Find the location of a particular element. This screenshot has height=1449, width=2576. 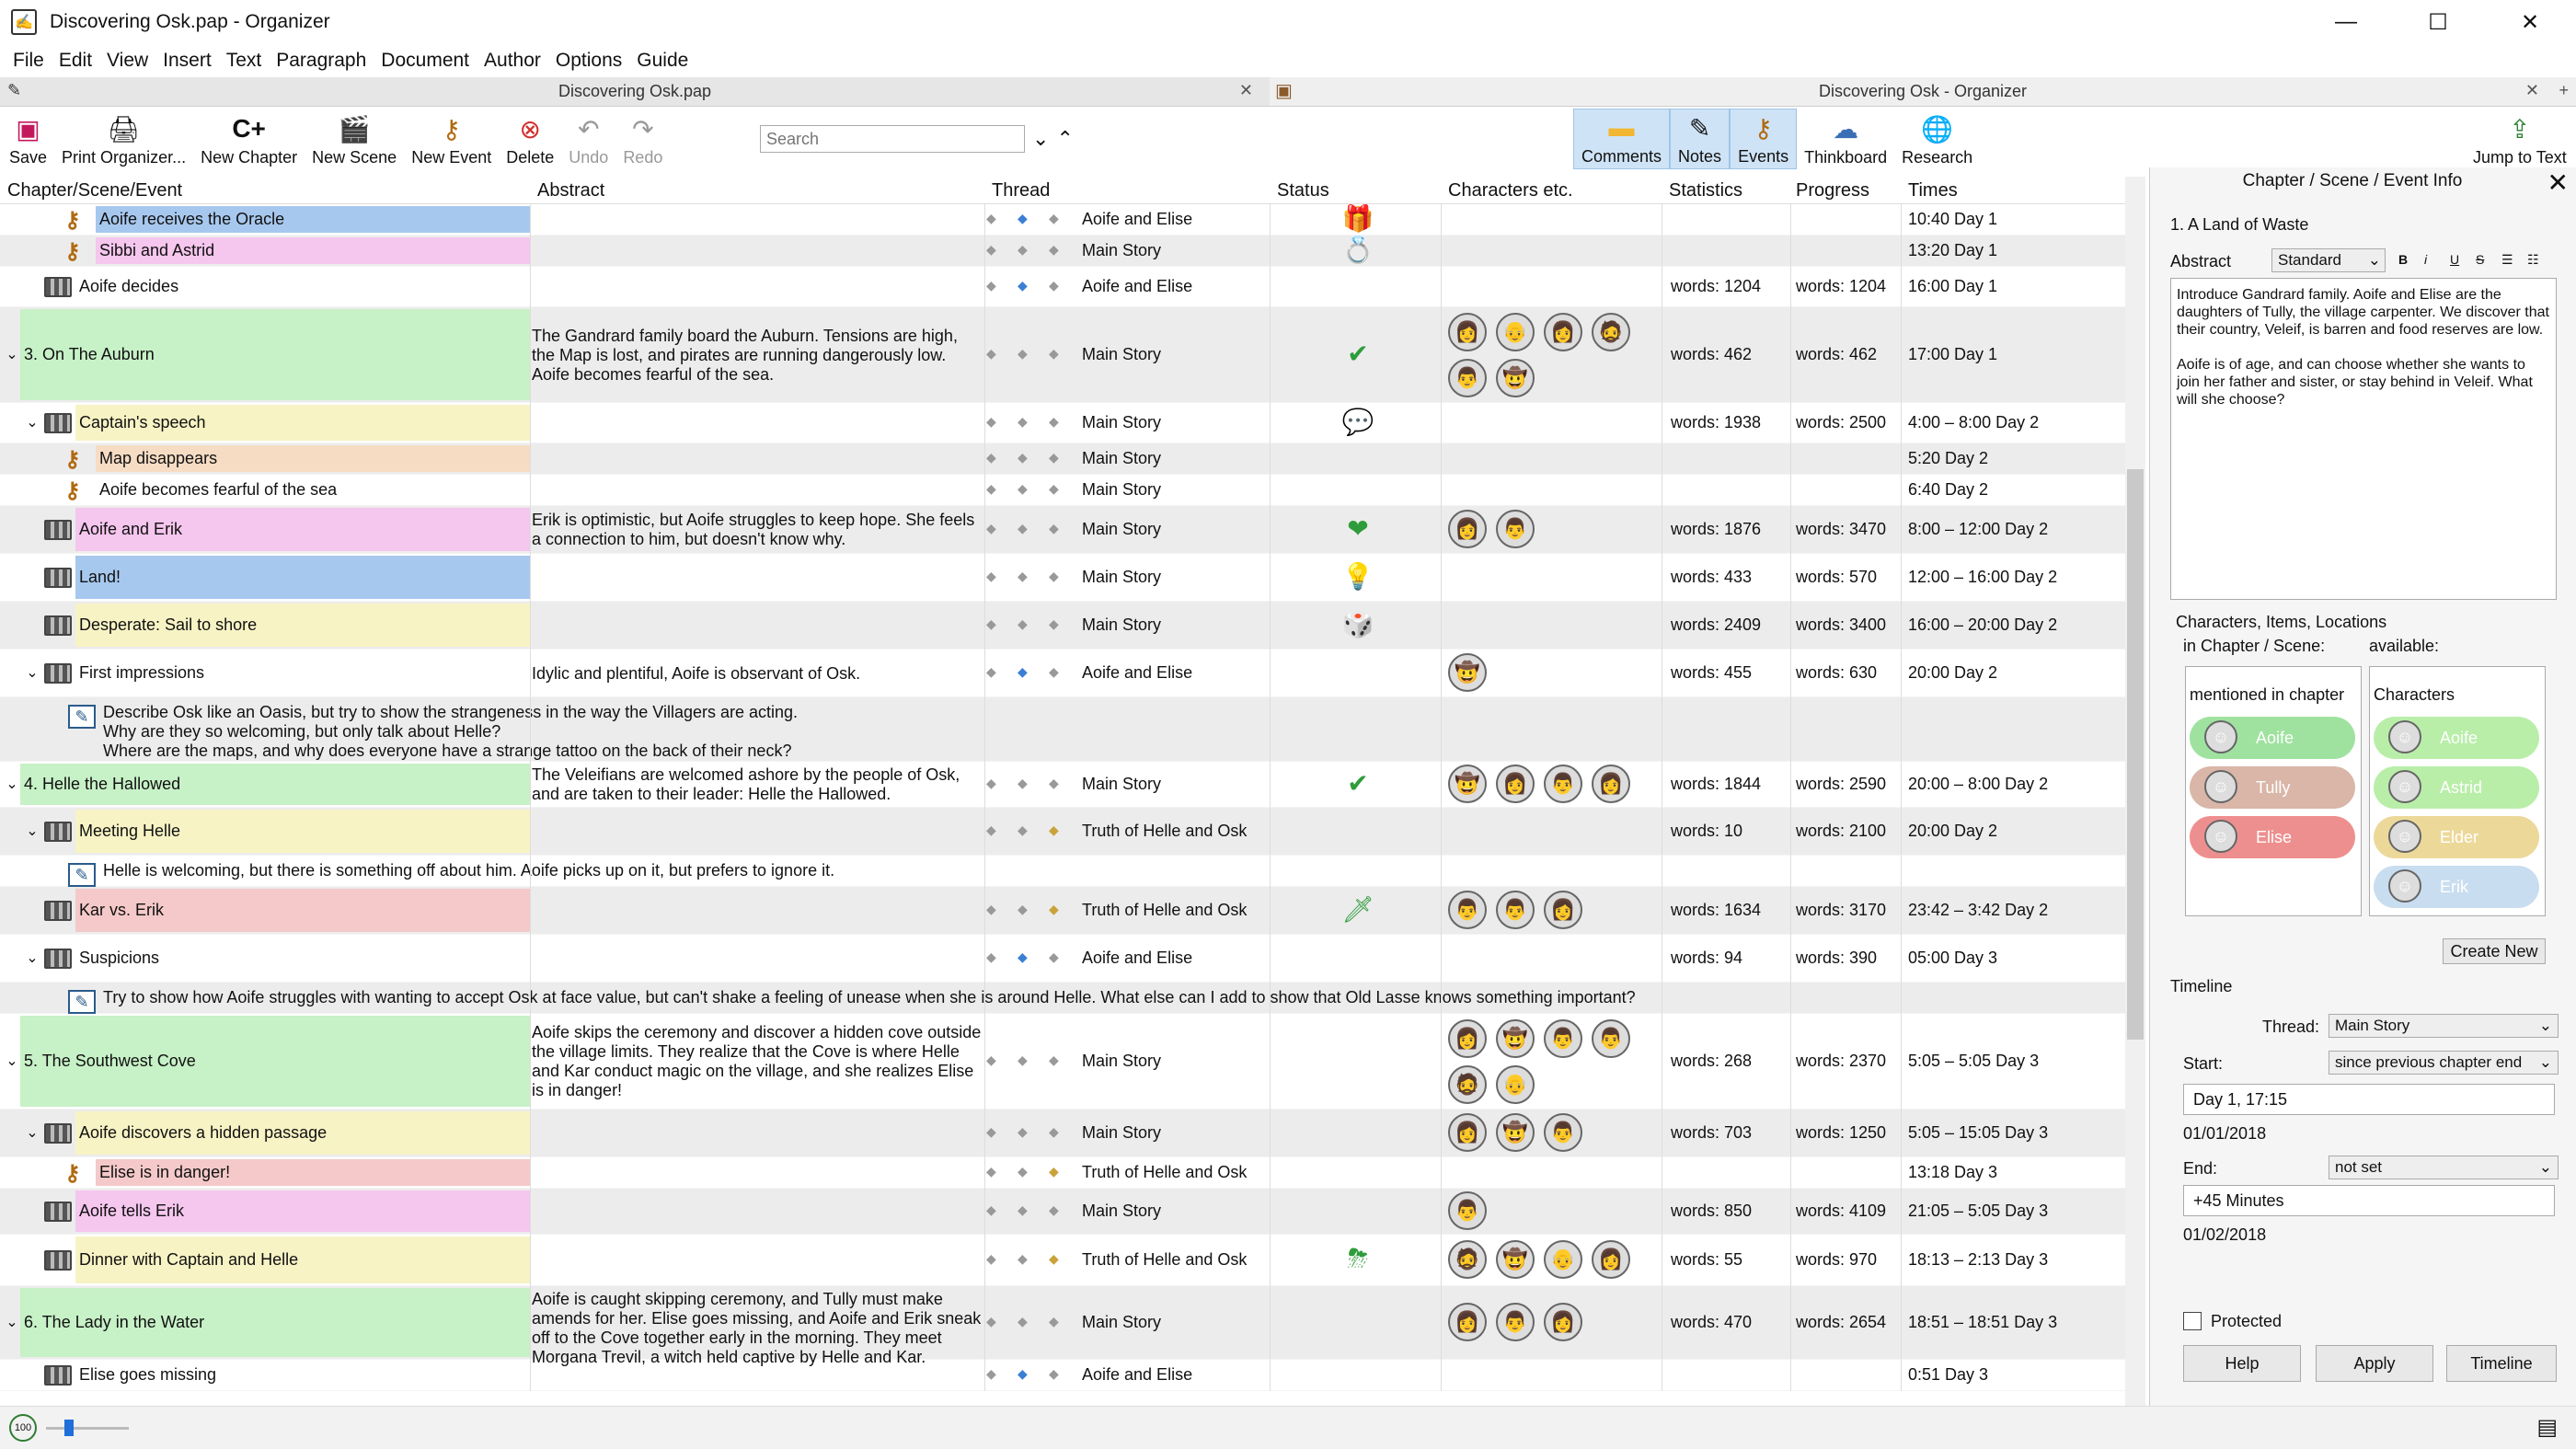

bold-button: B is located at coordinates (2403, 259).